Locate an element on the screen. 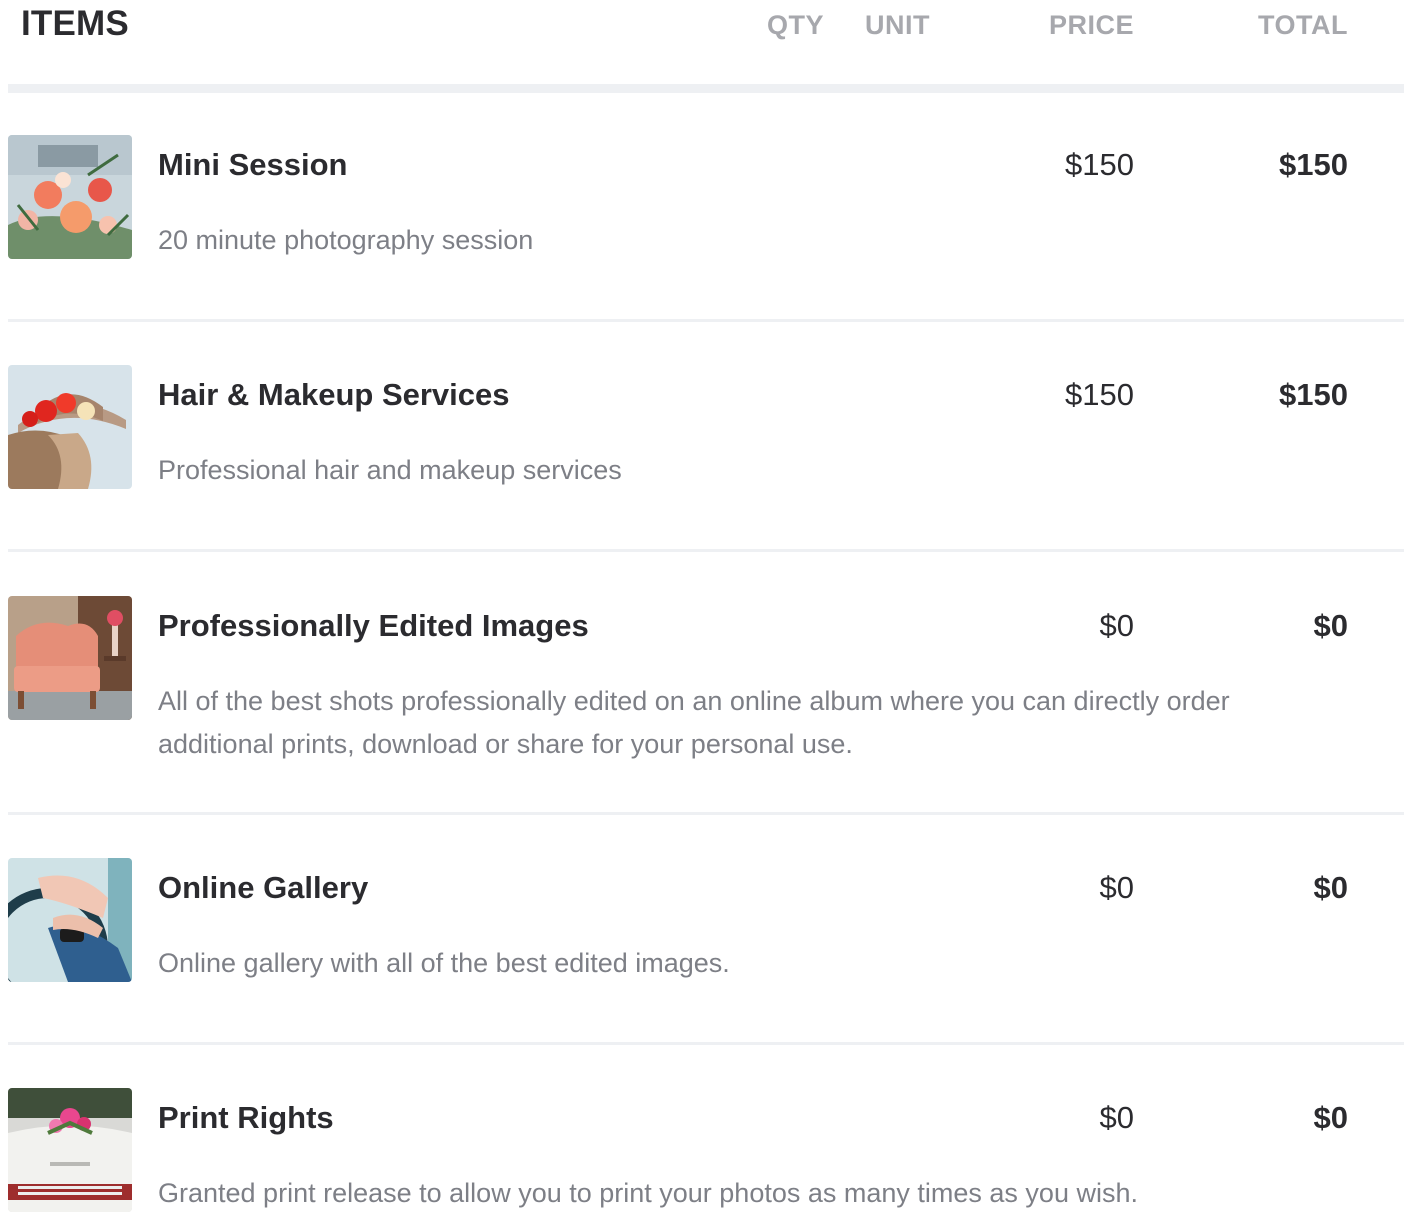 Image resolution: width=1411 pixels, height=1216 pixels. vintage-chair-photo-icon is located at coordinates (70, 658).